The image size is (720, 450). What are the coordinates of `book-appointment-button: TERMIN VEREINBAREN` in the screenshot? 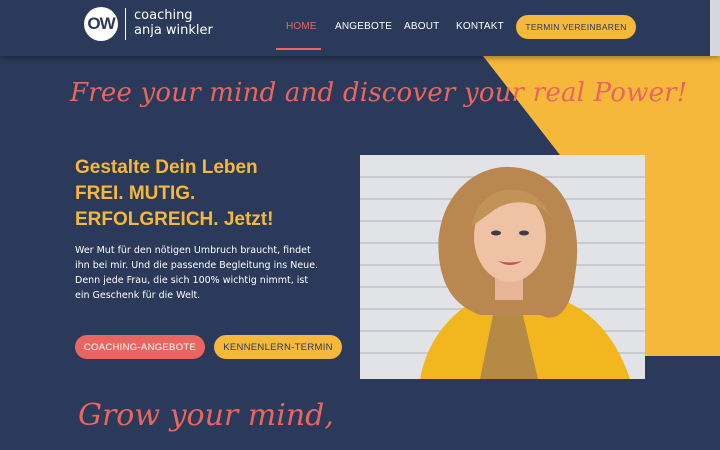 It's located at (576, 27).